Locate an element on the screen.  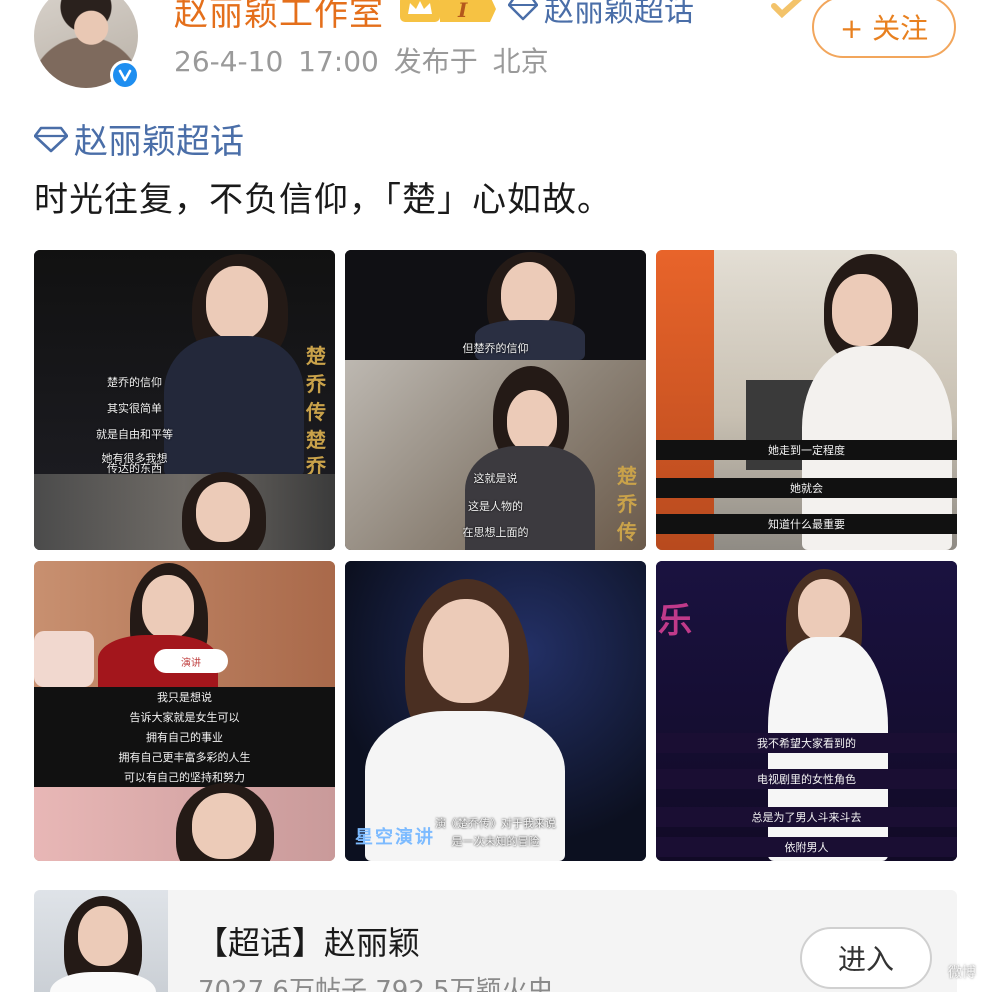
subtitle-line: 我只是想说 is located at coordinates (184, 697).